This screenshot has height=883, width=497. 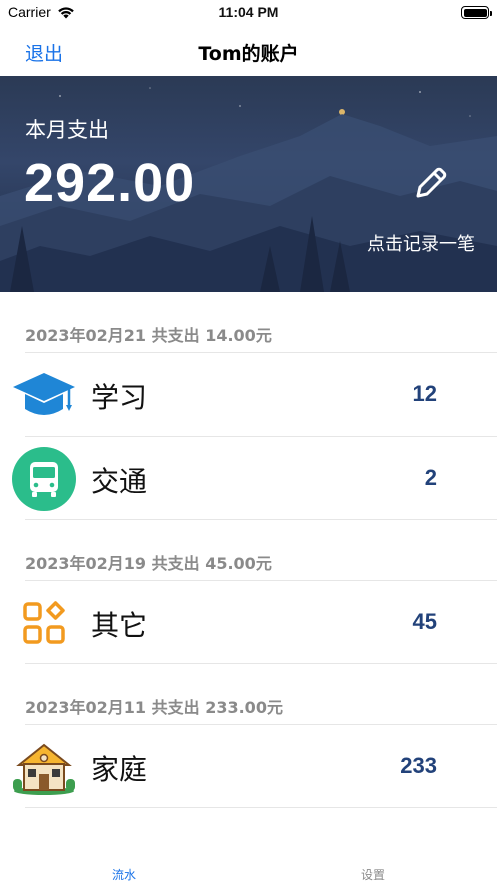 I want to click on day-group-summary: 2023年02月19 共支出 45.00元, so click(x=148, y=563).